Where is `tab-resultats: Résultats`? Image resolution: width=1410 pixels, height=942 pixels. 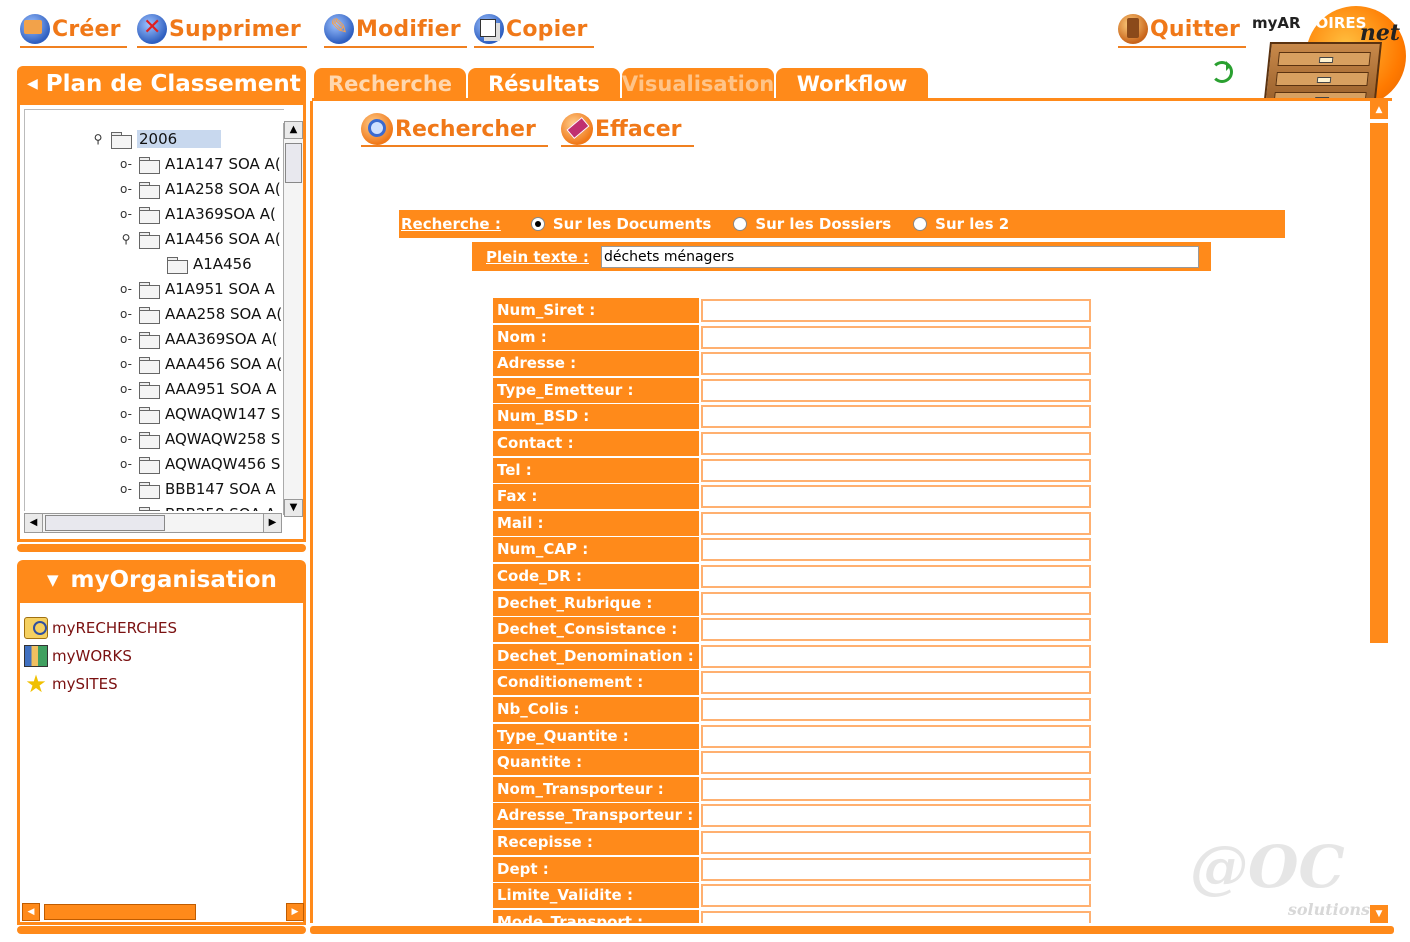 tab-resultats: Résultats is located at coordinates (544, 84).